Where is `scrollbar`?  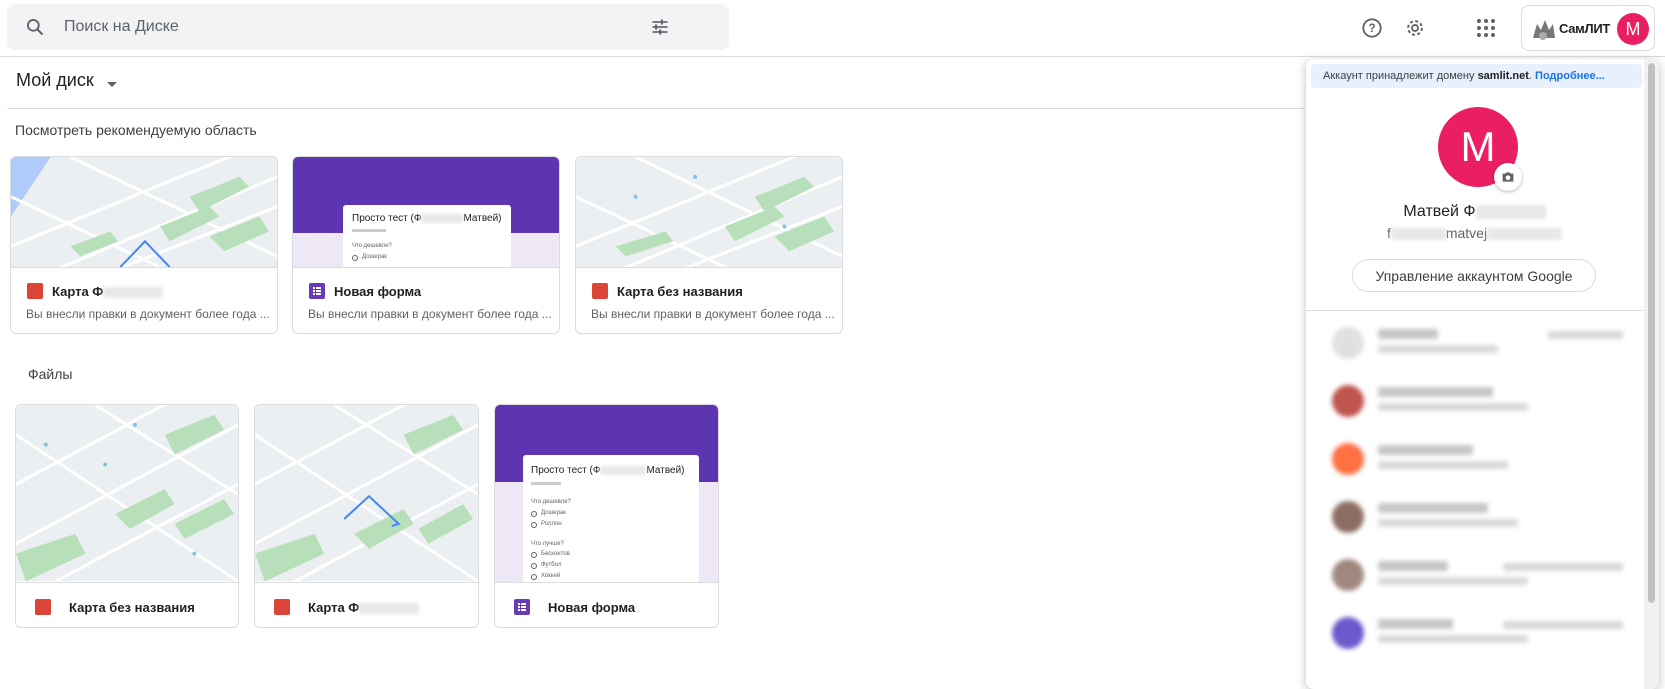 scrollbar is located at coordinates (1651, 374).